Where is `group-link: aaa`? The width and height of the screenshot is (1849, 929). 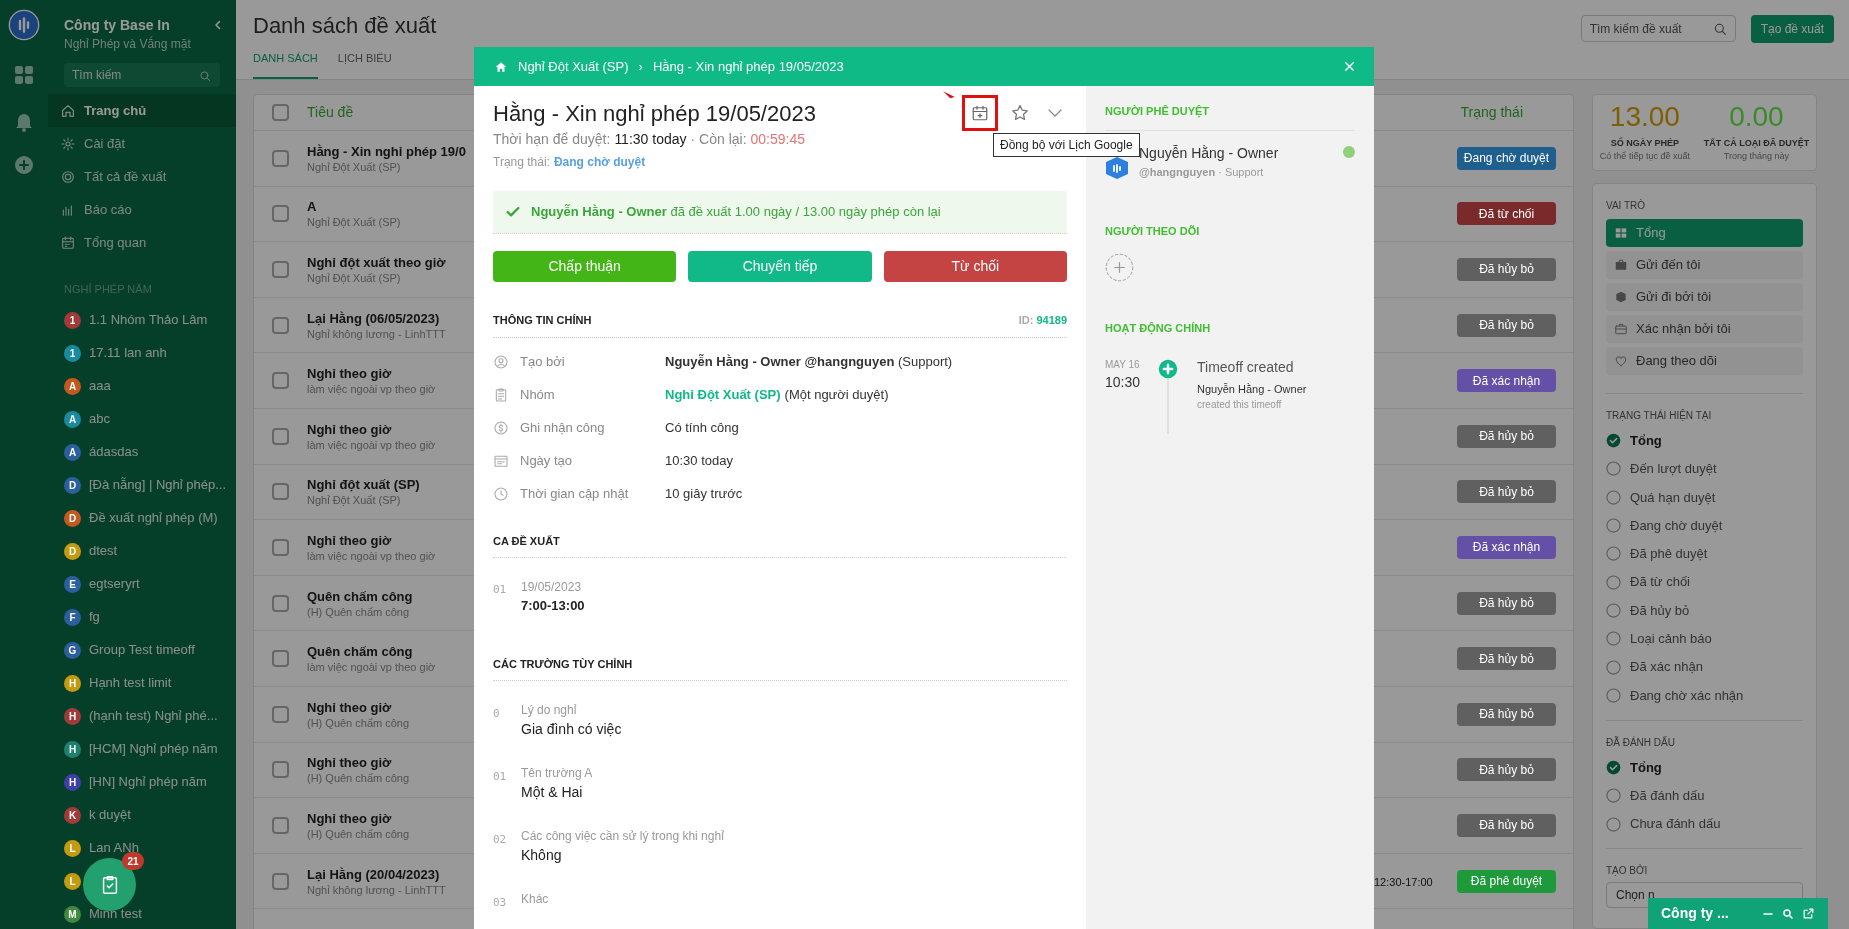 group-link: aaa is located at coordinates (100, 386).